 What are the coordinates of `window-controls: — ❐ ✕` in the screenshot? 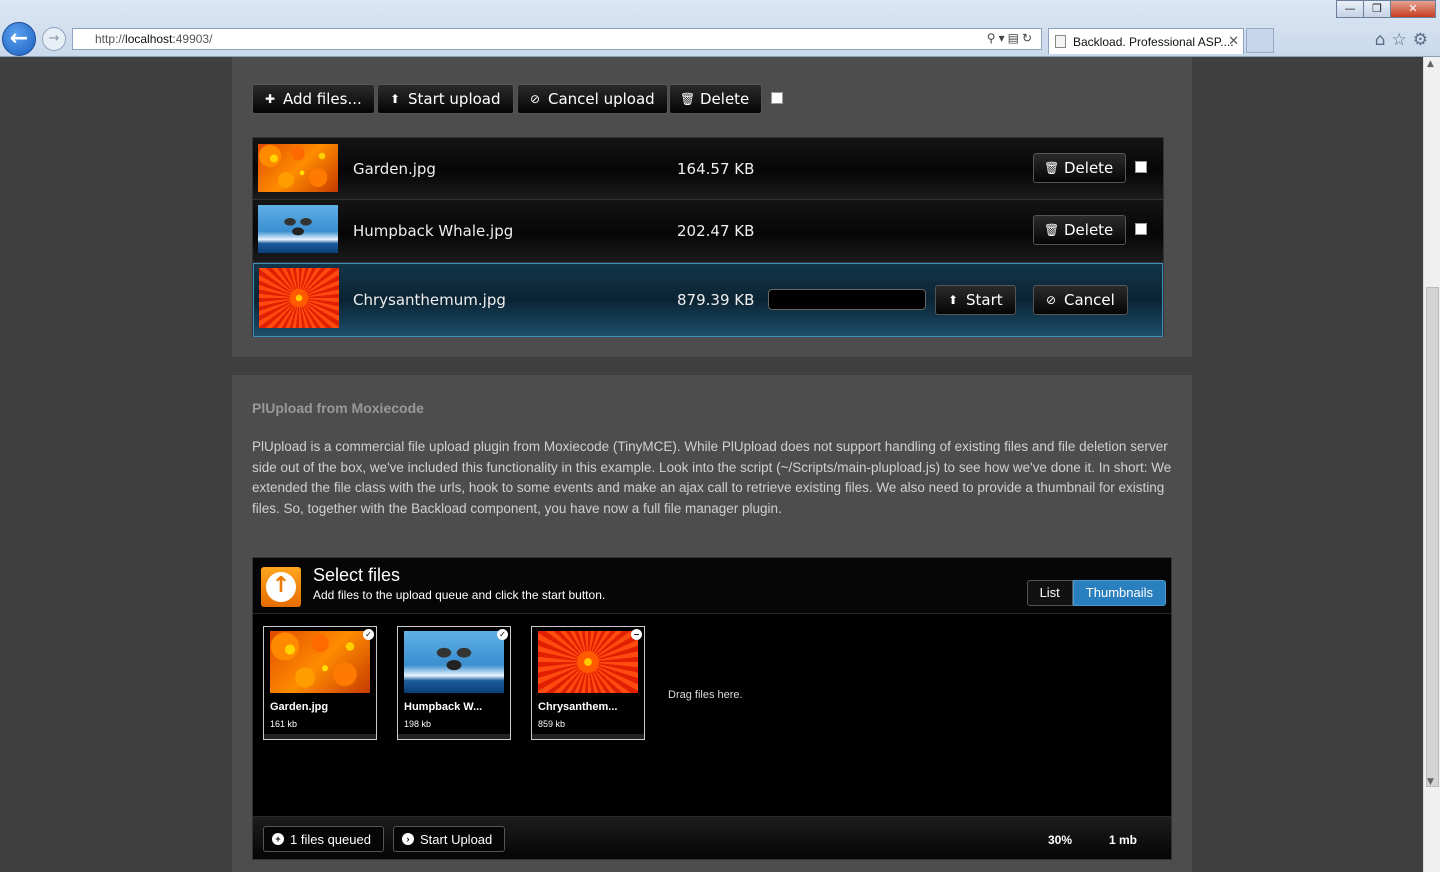 It's located at (1386, 9).